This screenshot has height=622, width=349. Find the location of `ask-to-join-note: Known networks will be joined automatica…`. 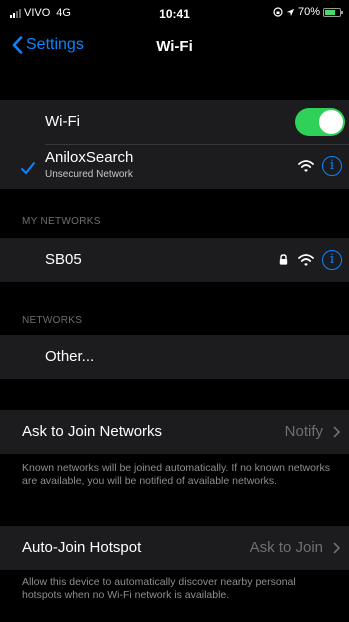

ask-to-join-note: Known networks will be joined automatica… is located at coordinates (176, 474).